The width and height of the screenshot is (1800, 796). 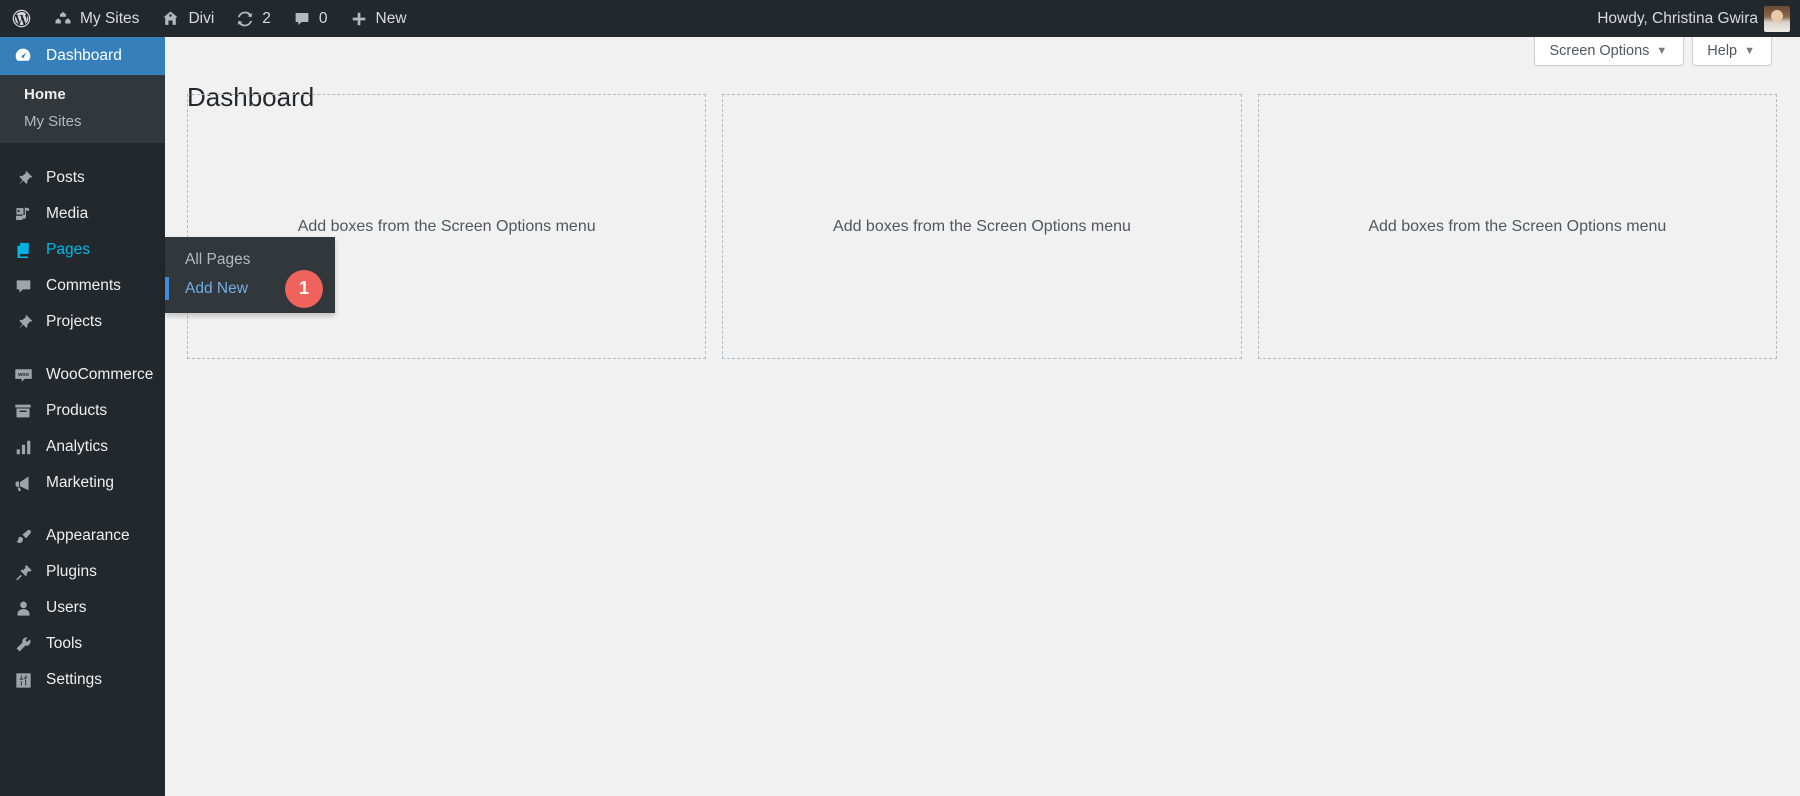 I want to click on sidebar-item-media-label: Media, so click(x=67, y=214).